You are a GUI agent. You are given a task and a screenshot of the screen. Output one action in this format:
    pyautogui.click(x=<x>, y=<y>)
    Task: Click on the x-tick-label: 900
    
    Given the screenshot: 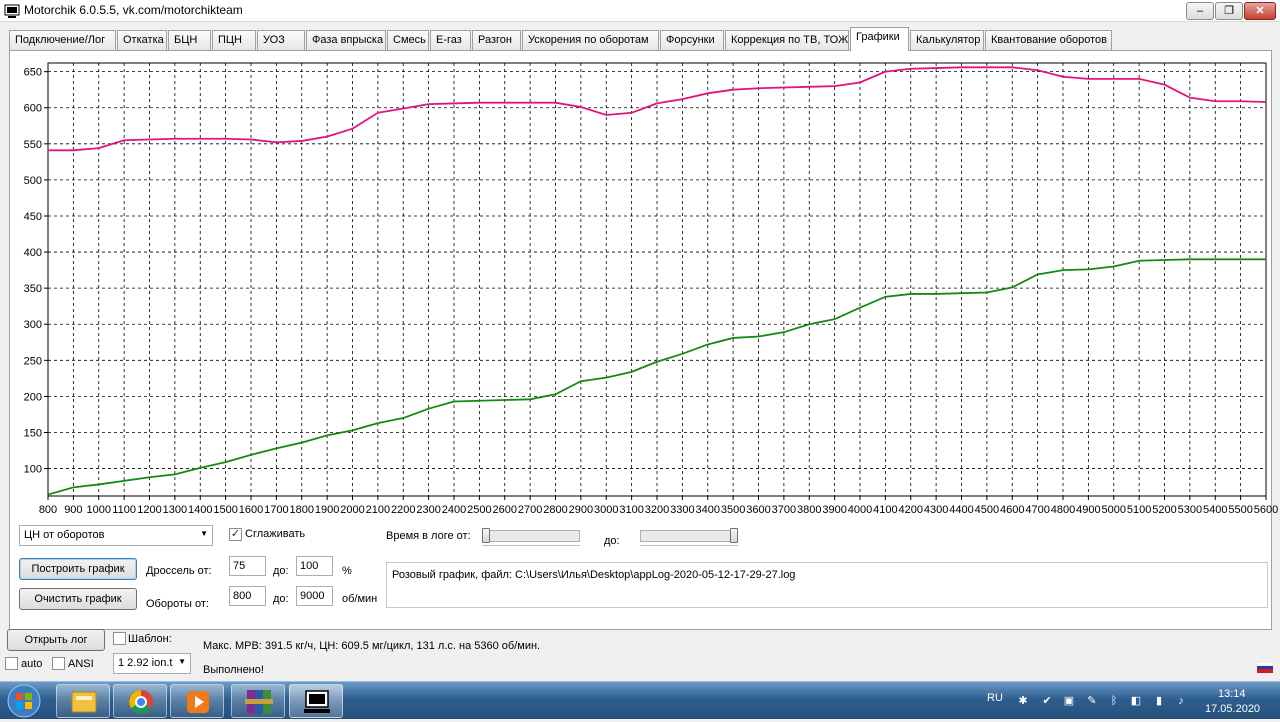 What is the action you would take?
    pyautogui.click(x=73, y=510)
    